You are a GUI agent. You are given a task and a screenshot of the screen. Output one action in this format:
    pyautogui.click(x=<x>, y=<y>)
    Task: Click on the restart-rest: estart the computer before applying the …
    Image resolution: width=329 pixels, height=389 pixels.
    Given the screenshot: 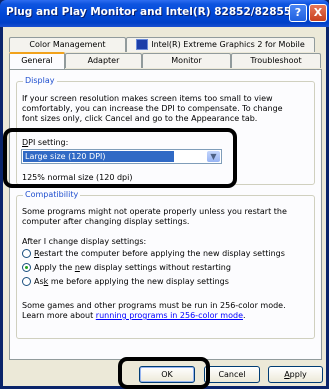 What is the action you would take?
    pyautogui.click(x=162, y=253)
    